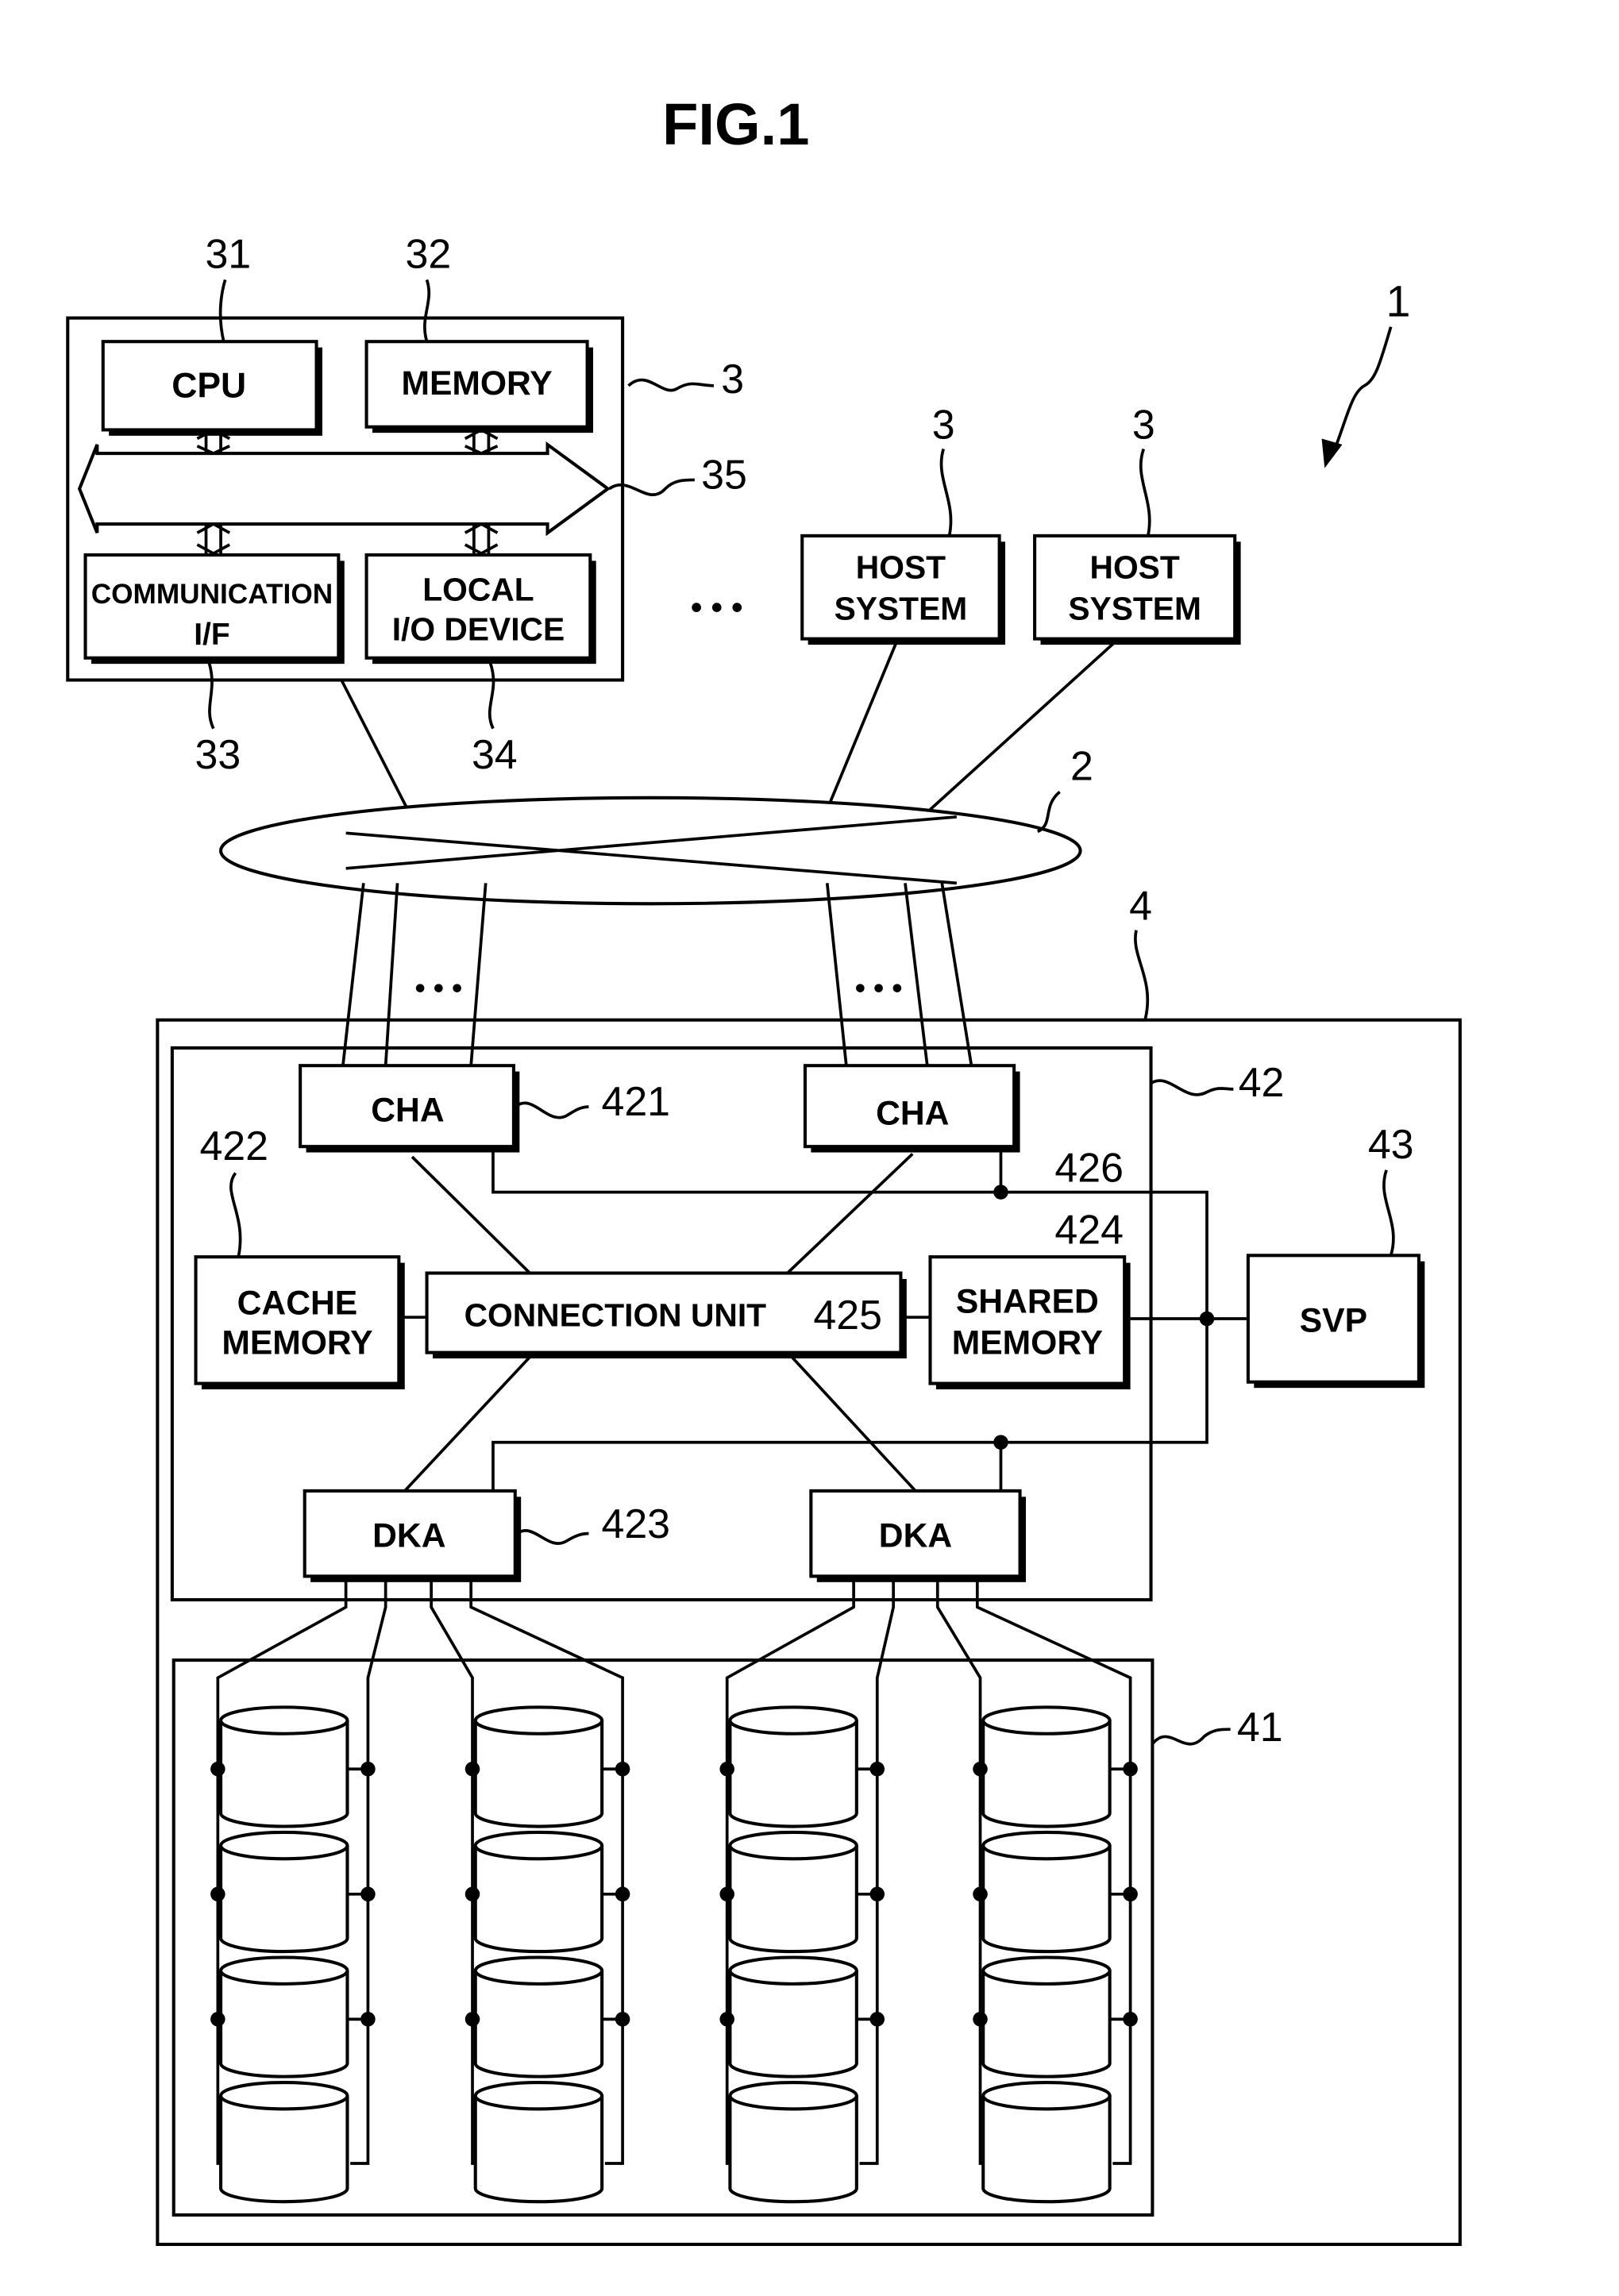  Describe the element at coordinates (297, 1303) in the screenshot. I see `cache-memory-label-1: CACHE` at that location.